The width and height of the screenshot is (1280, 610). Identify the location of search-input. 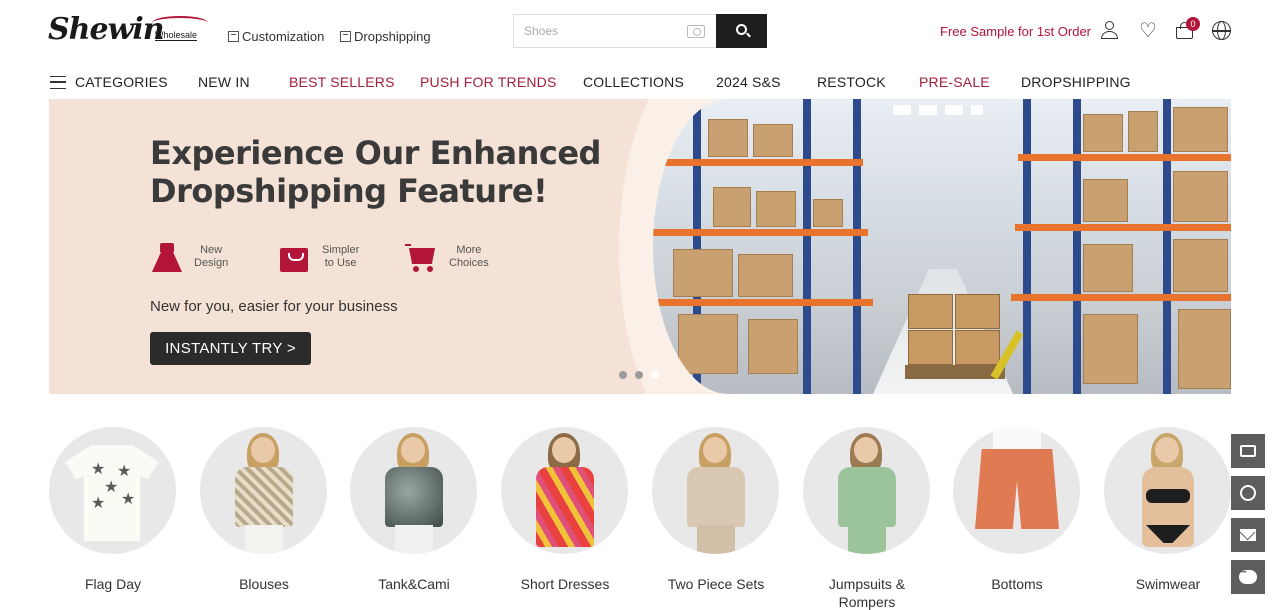
(594, 31).